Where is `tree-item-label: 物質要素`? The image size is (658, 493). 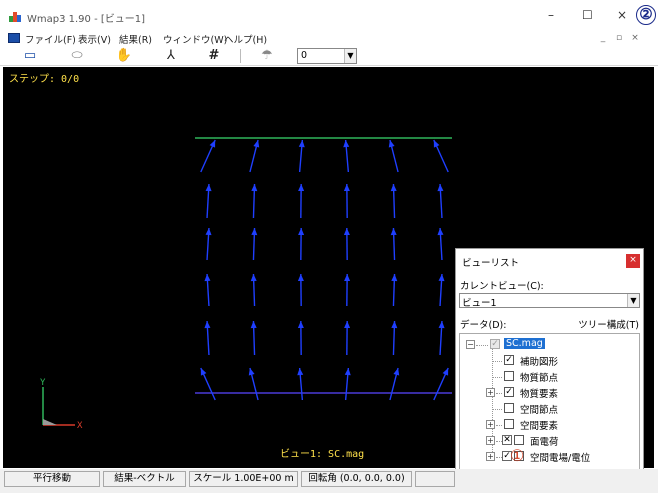 tree-item-label: 物質要素 is located at coordinates (539, 394).